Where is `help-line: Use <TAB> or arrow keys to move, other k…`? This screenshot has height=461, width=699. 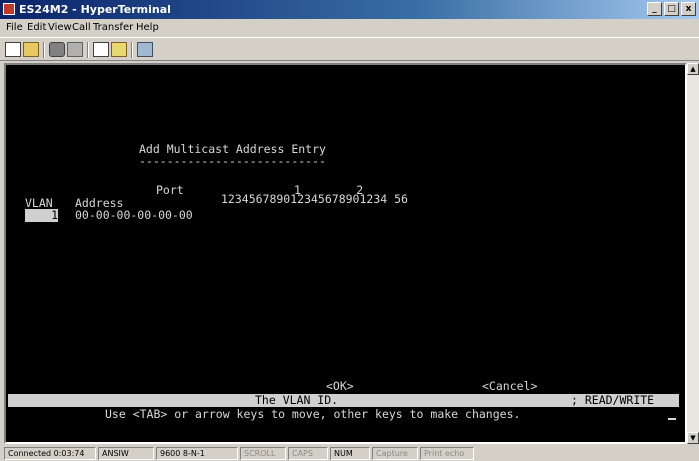
help-line: Use <TAB> or arrow keys to move, other k… is located at coordinates (313, 414).